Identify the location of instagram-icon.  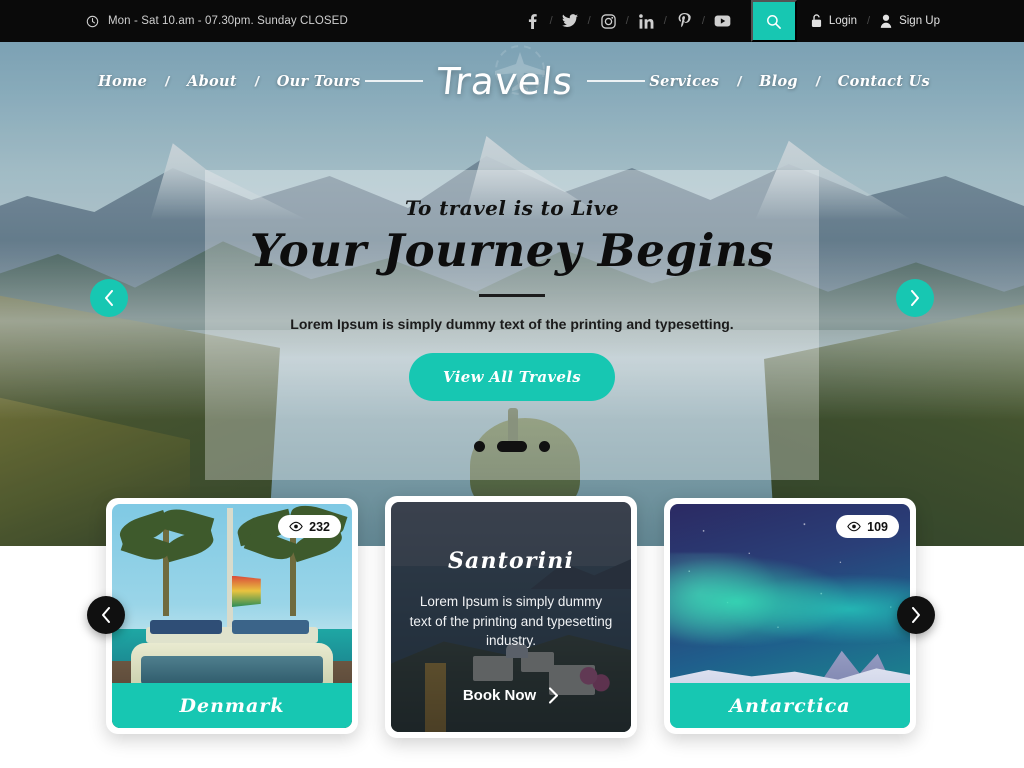
(608, 21).